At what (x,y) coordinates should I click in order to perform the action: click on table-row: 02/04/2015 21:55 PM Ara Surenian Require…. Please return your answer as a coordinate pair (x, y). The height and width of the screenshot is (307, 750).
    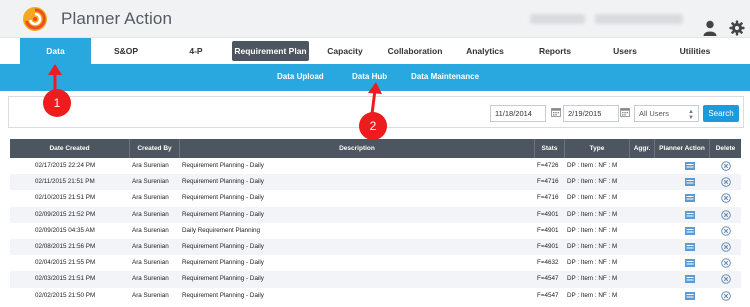
    Looking at the image, I should click on (375, 263).